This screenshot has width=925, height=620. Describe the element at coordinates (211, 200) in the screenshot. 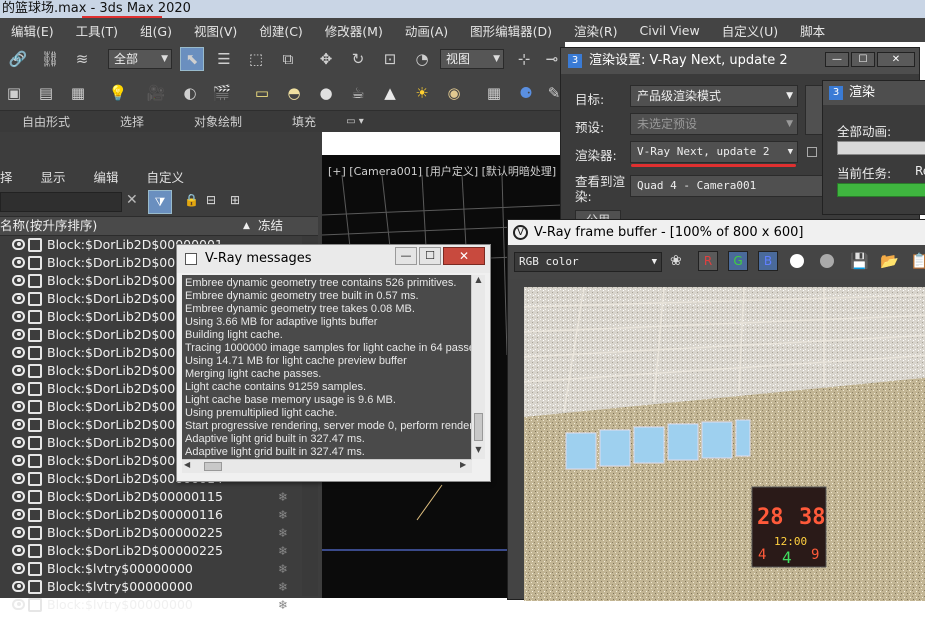

I see `hierarchy-icon: ⊟` at that location.